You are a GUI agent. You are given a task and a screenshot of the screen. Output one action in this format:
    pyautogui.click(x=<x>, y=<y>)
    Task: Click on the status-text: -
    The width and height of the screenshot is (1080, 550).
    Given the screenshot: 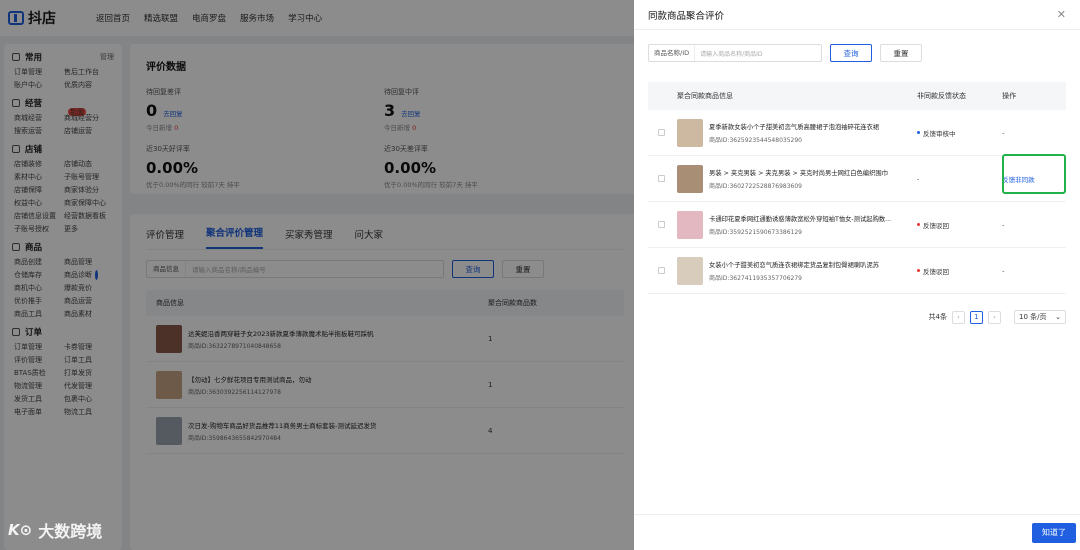 What is the action you would take?
    pyautogui.click(x=918, y=178)
    